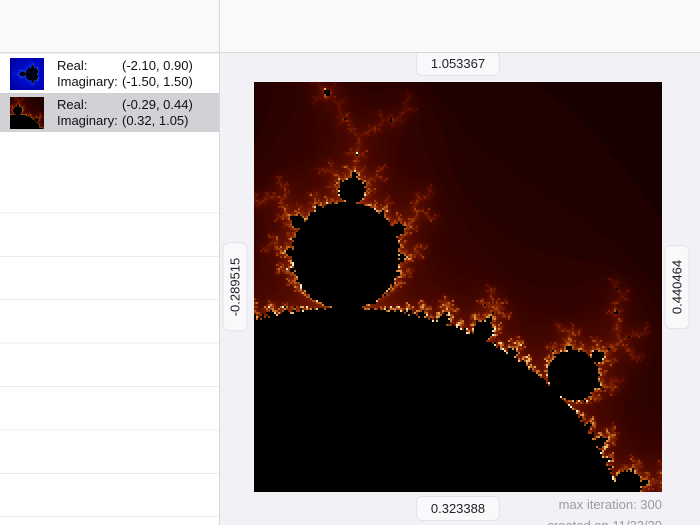  I want to click on real-min-label: -0.289515, so click(235, 287).